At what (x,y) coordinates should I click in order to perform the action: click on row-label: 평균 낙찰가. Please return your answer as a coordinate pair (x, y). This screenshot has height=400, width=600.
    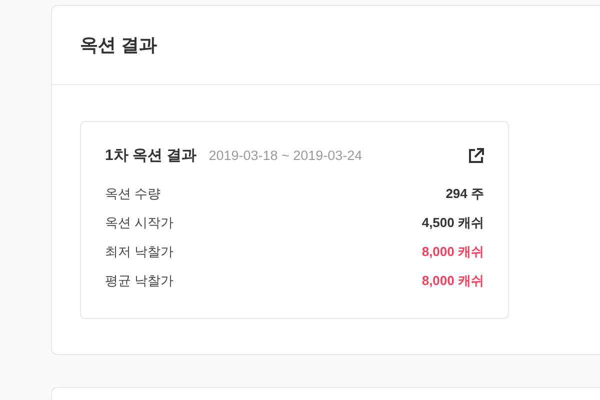
    Looking at the image, I should click on (139, 281).